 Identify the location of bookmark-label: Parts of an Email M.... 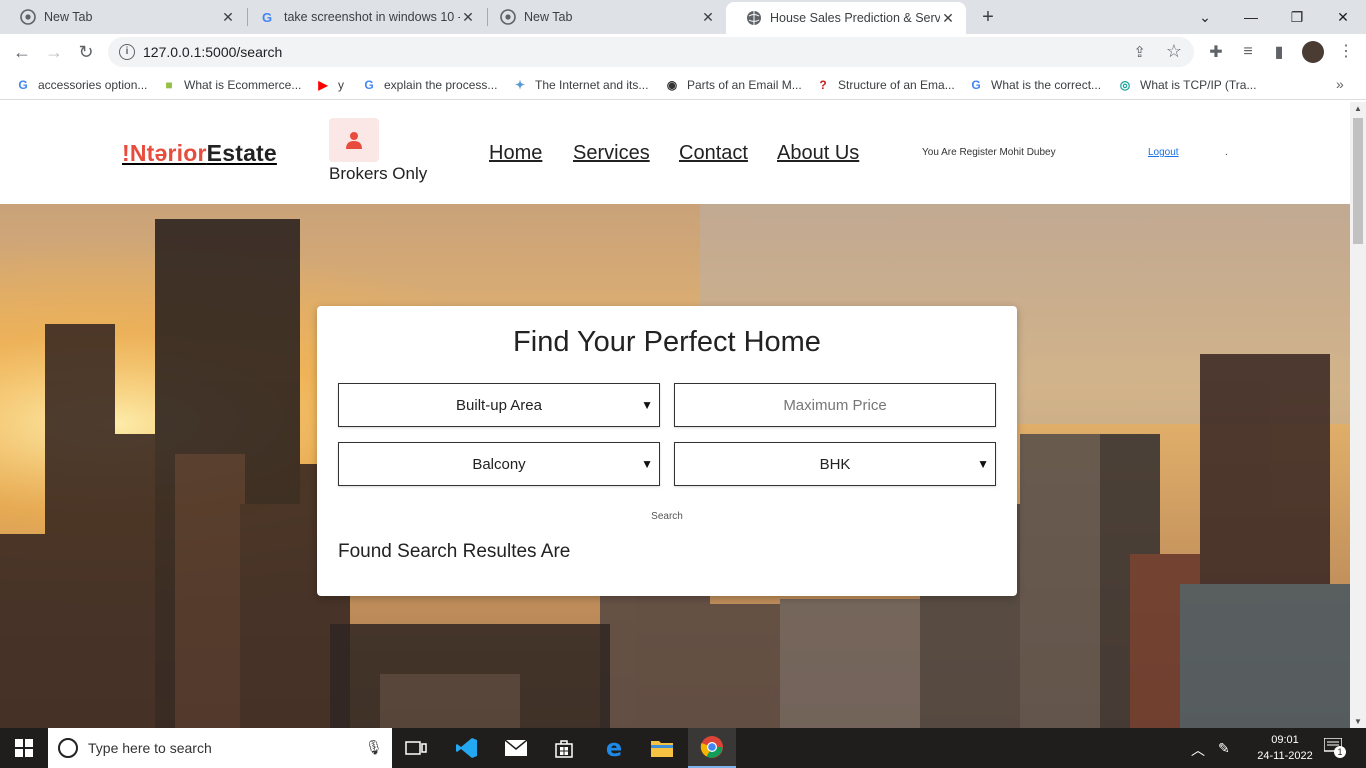
(744, 85).